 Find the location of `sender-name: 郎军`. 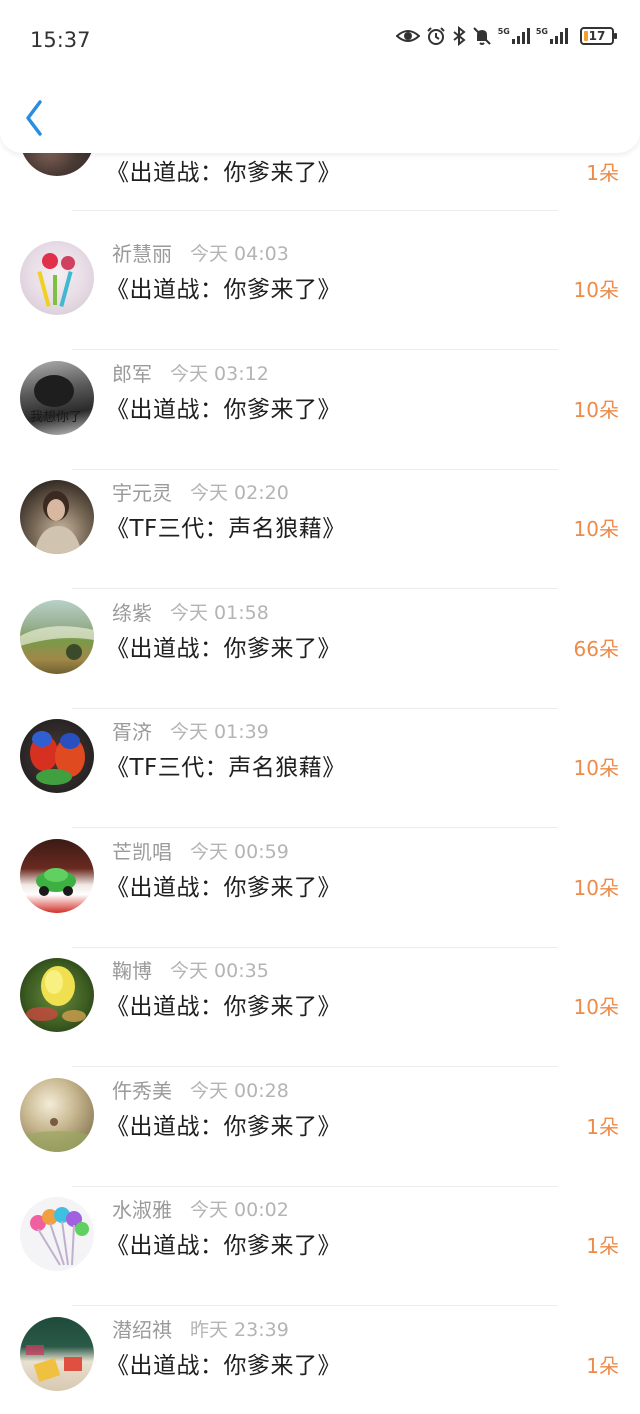

sender-name: 郎军 is located at coordinates (132, 373).